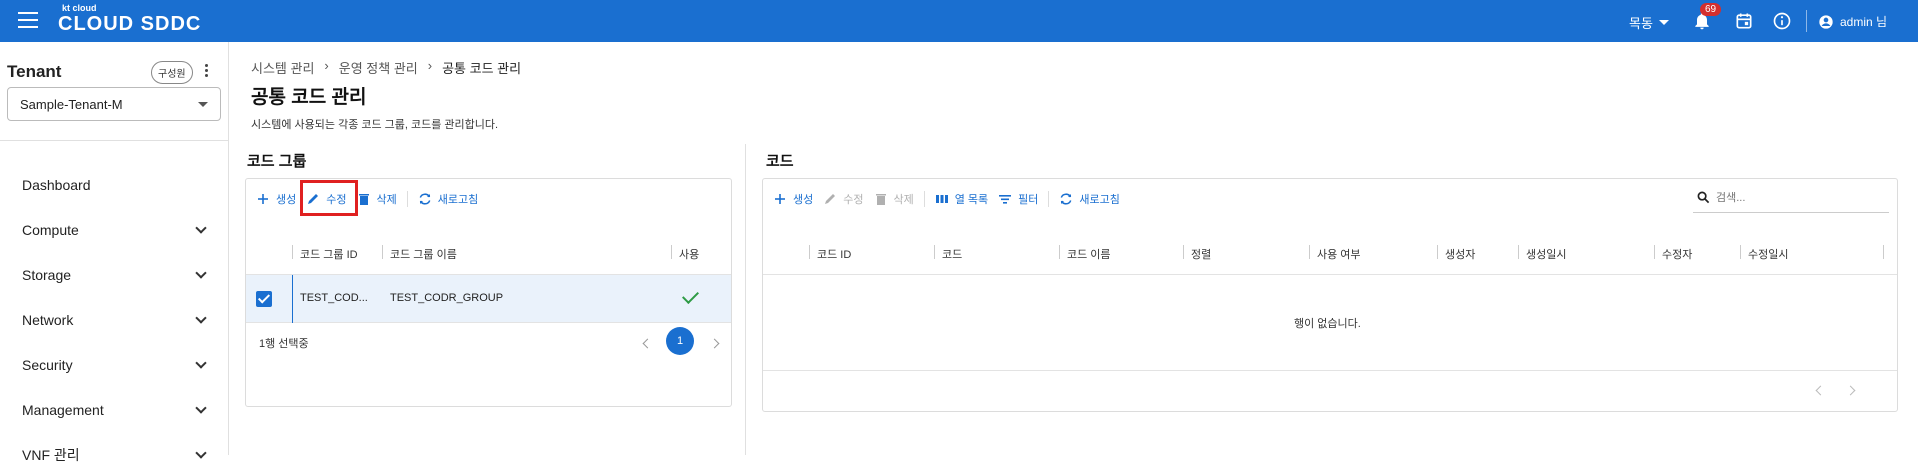  What do you see at coordinates (1066, 199) in the screenshot?
I see `refresh-icon` at bounding box center [1066, 199].